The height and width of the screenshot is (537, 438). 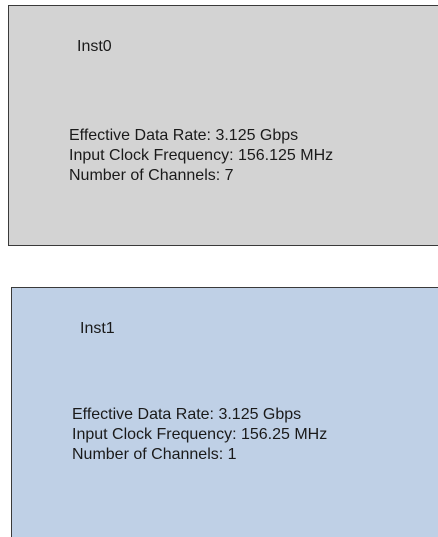 I want to click on number-of-channels: Number of Channels: 7, so click(x=151, y=175).